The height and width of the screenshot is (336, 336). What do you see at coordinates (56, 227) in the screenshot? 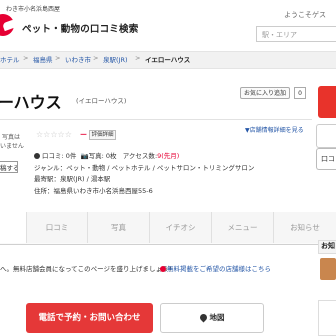
I see `tab-reviews: 口コミ` at bounding box center [56, 227].